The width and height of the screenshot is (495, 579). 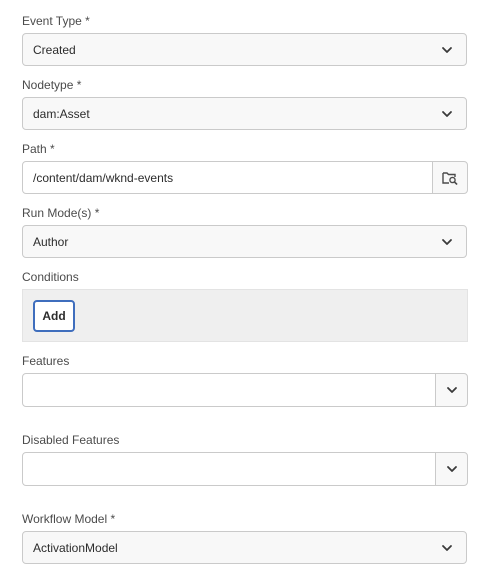 I want to click on event-type-select: Created, so click(x=244, y=49).